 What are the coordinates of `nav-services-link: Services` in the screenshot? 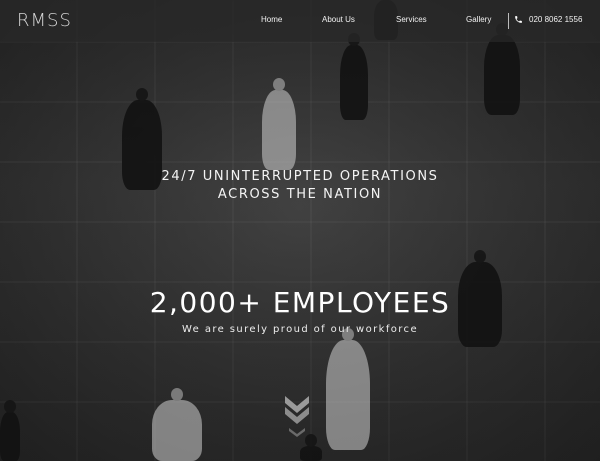 It's located at (411, 19).